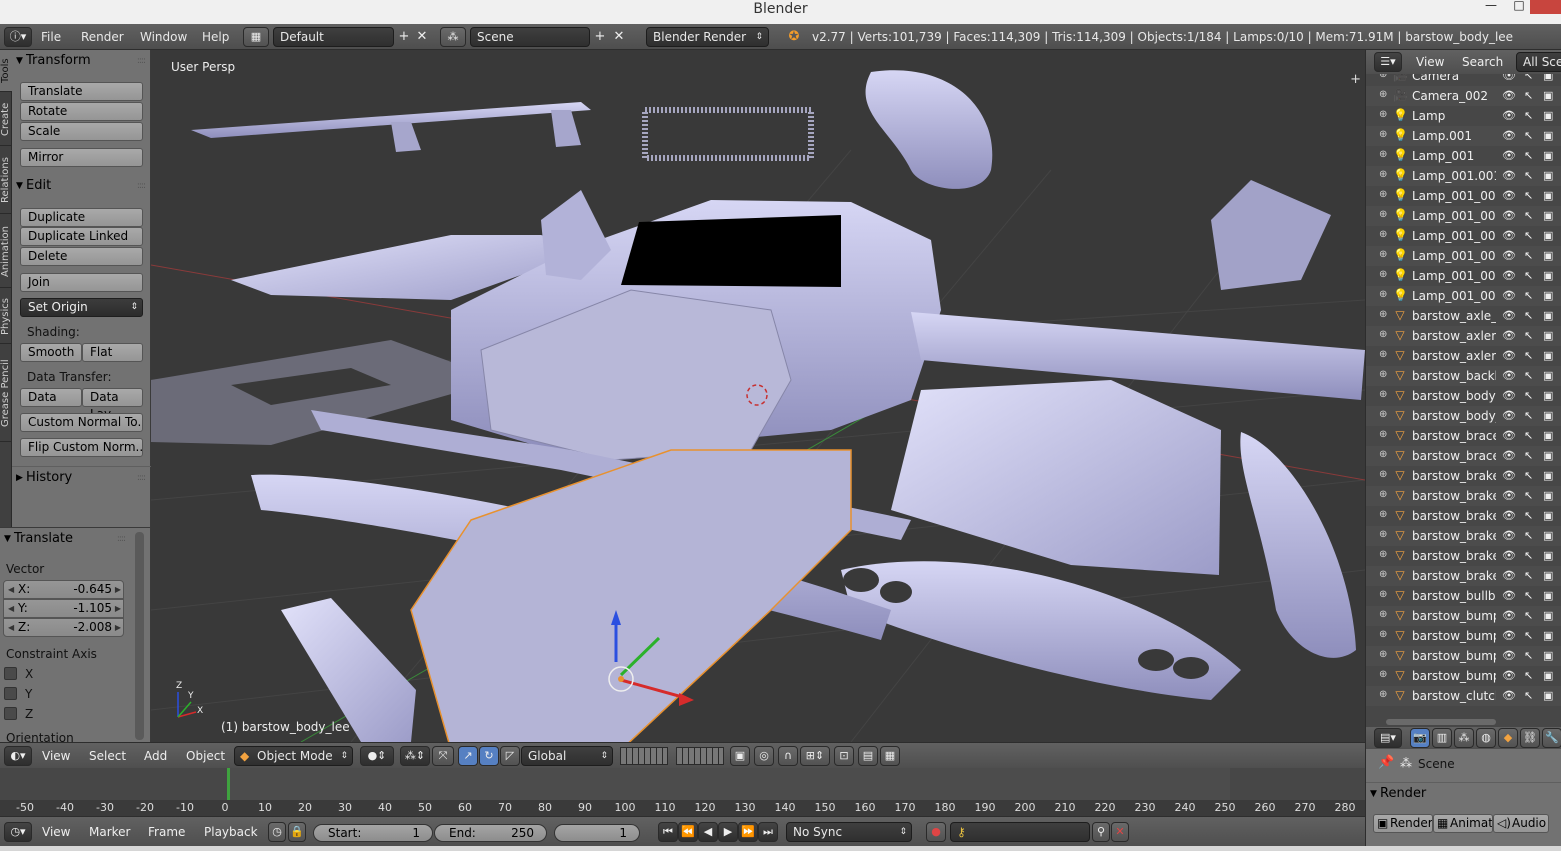 Image resolution: width=1561 pixels, height=851 pixels. What do you see at coordinates (81, 307) in the screenshot?
I see `set-origin-select: Set Origin ⇕` at bounding box center [81, 307].